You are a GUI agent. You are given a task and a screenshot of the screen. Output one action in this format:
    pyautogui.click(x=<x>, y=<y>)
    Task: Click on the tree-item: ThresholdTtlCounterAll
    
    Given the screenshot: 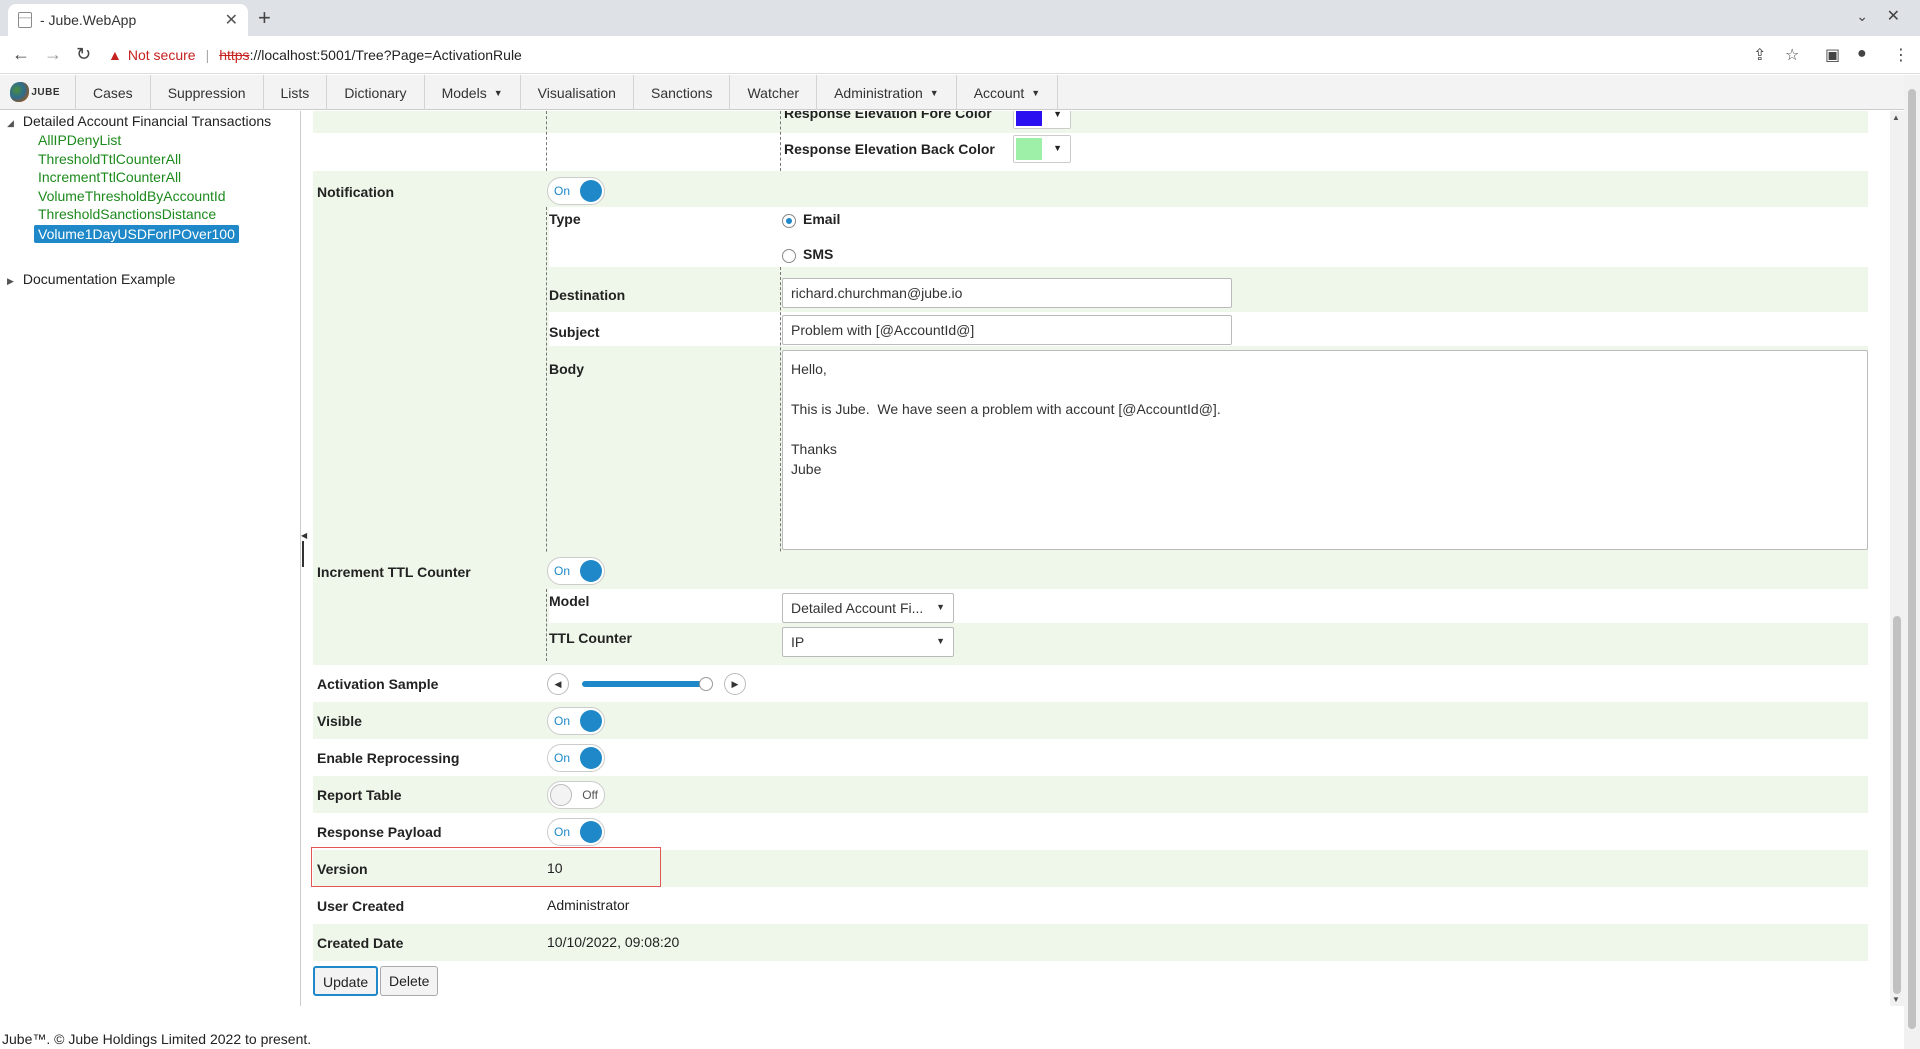 What is the action you would take?
    pyautogui.click(x=109, y=159)
    